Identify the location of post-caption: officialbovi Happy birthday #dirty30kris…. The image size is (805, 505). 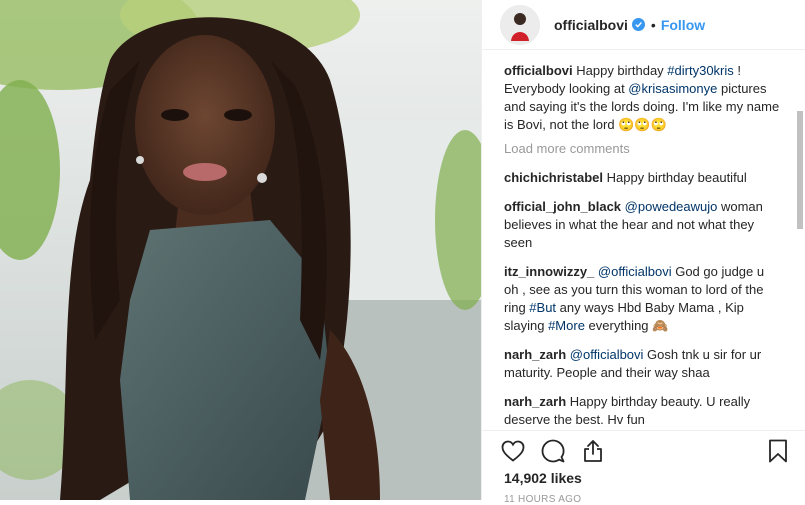
(642, 98).